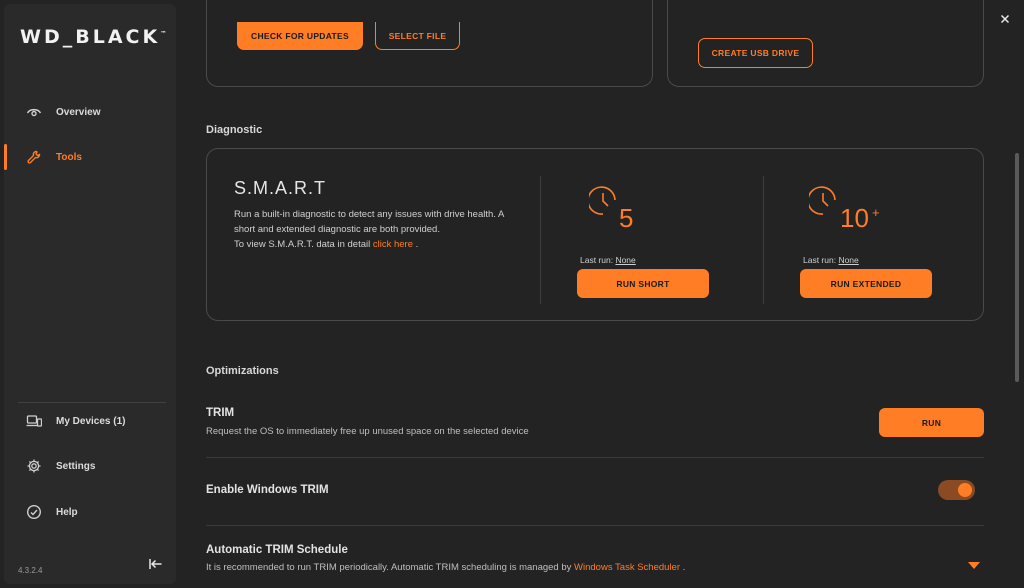 Image resolution: width=1024 pixels, height=588 pixels. What do you see at coordinates (854, 218) in the screenshot?
I see `extended-test-minutes: 10` at bounding box center [854, 218].